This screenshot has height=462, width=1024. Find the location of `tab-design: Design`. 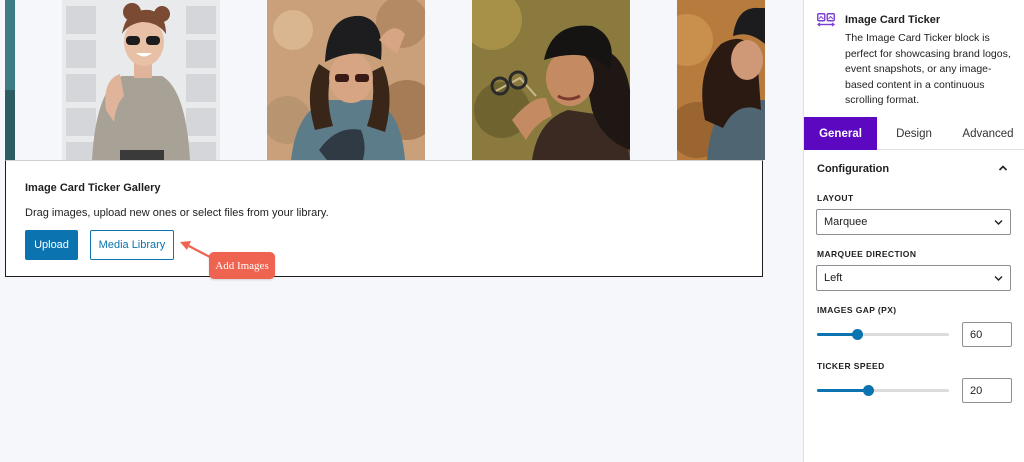

tab-design: Design is located at coordinates (914, 133).